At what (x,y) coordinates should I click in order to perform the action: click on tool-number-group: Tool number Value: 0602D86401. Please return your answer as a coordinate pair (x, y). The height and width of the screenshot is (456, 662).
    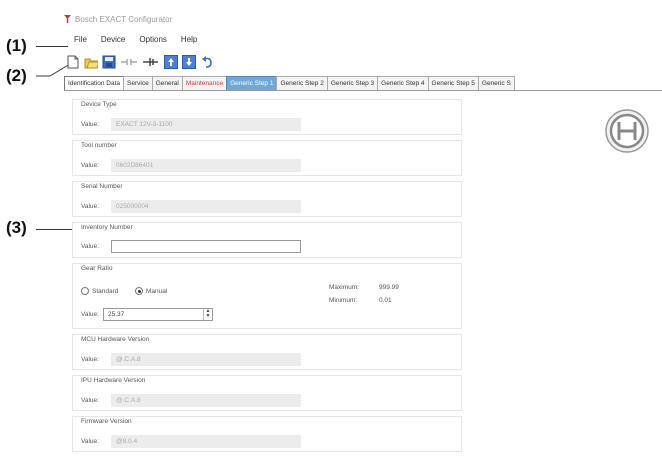
    Looking at the image, I should click on (267, 158).